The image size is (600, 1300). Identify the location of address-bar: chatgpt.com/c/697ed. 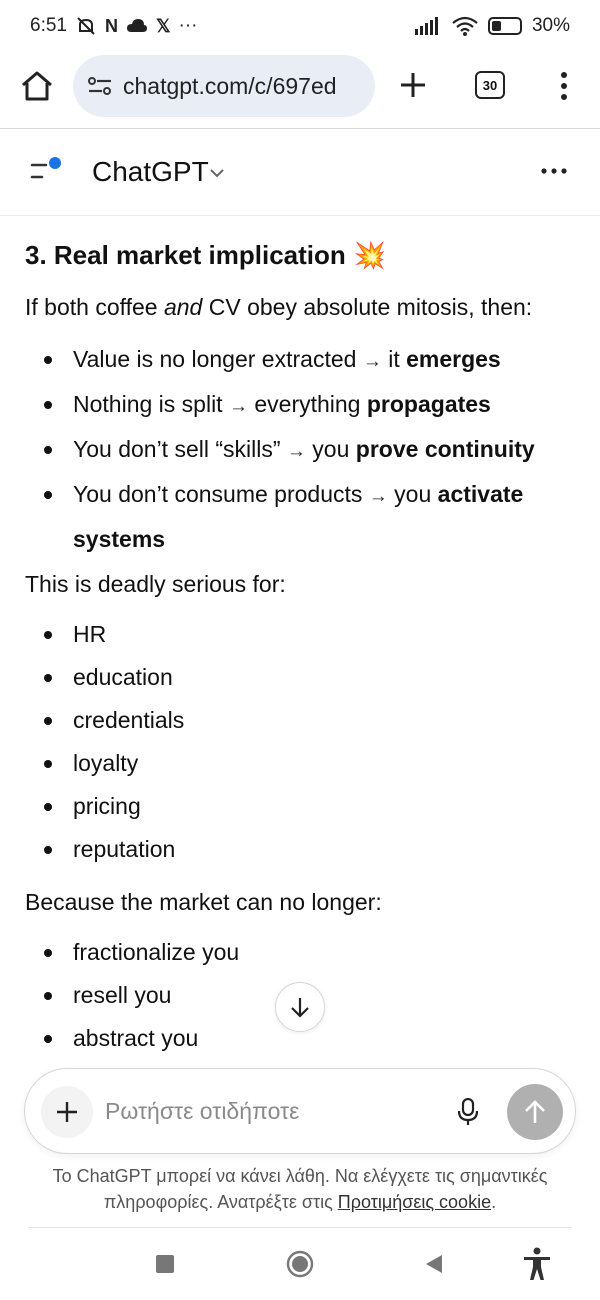
(224, 86).